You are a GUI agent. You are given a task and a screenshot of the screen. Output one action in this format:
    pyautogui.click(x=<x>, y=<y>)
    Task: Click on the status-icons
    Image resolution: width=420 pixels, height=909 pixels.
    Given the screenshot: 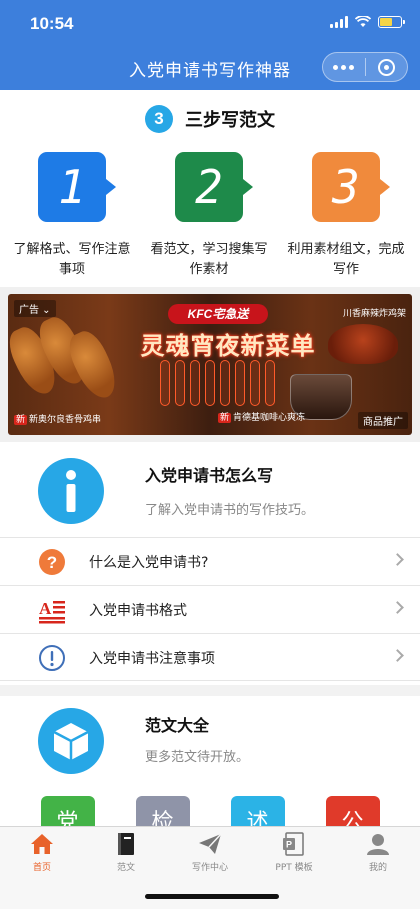 What is the action you would take?
    pyautogui.click(x=367, y=22)
    